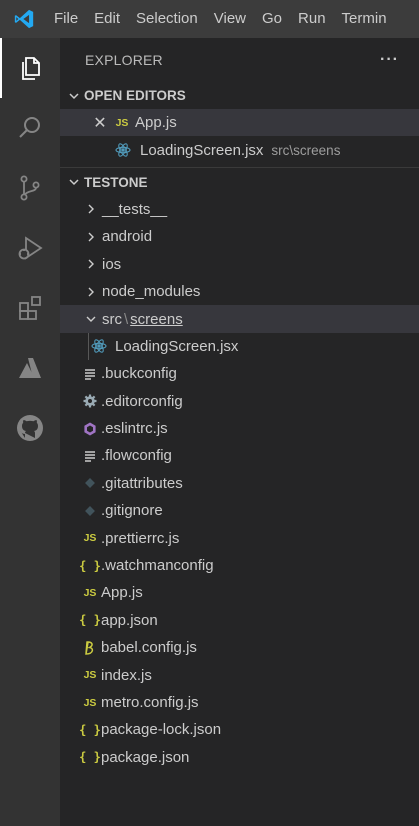 The image size is (419, 826). What do you see at coordinates (239, 95) in the screenshot?
I see `open-editors-header: OPEN EDITORS` at bounding box center [239, 95].